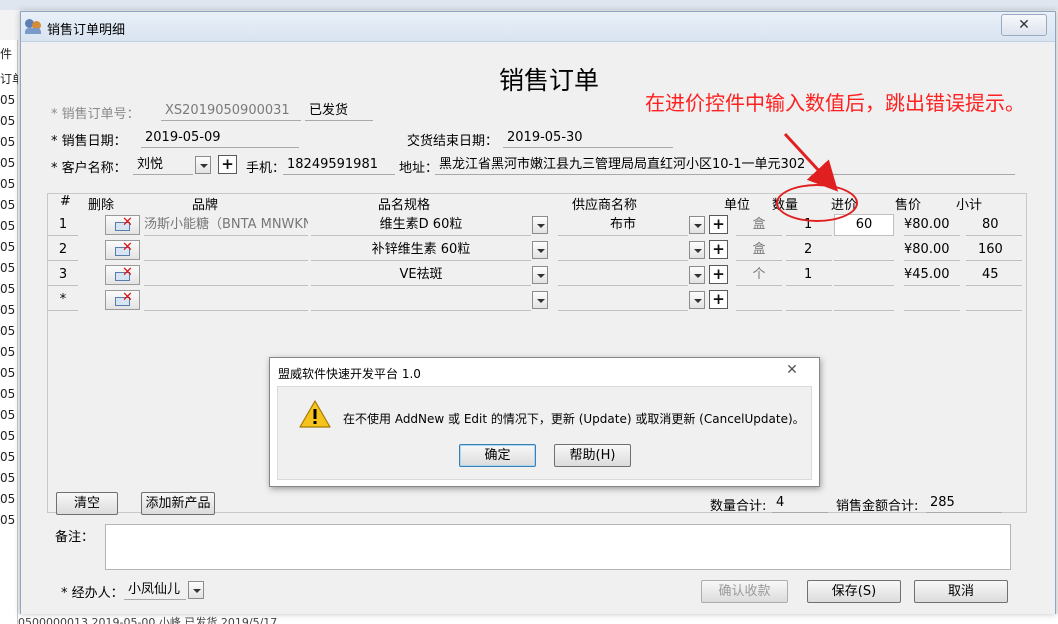  What do you see at coordinates (196, 590) in the screenshot?
I see `handler-dropdown-button` at bounding box center [196, 590].